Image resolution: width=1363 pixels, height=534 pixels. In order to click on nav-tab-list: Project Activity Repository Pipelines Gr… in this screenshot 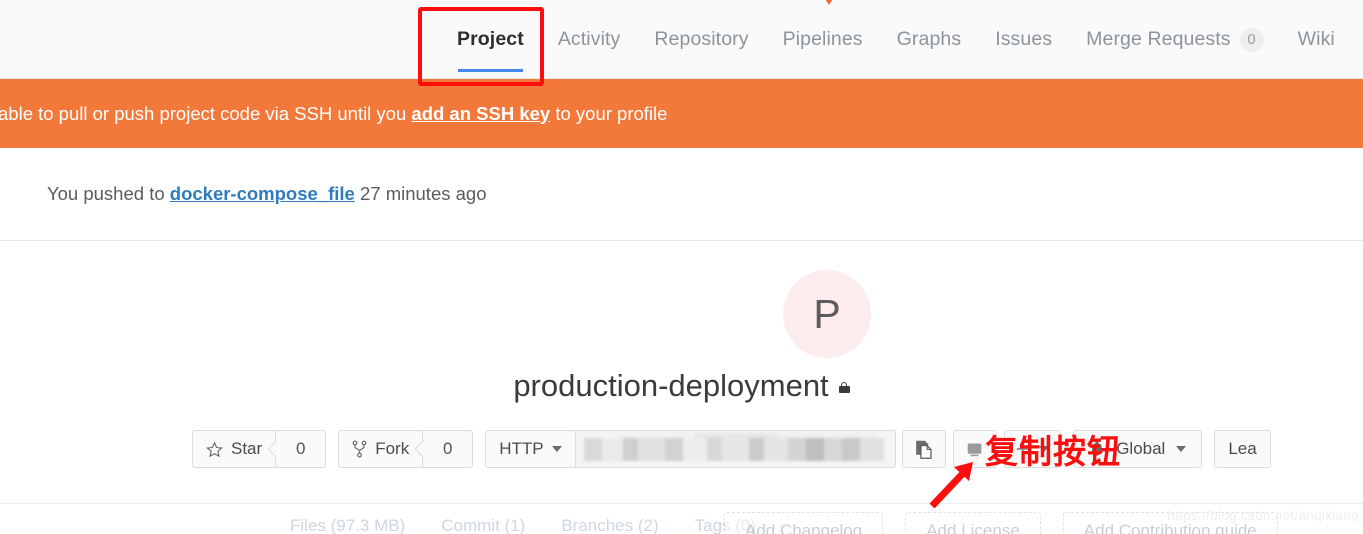, I will do `click(896, 39)`.